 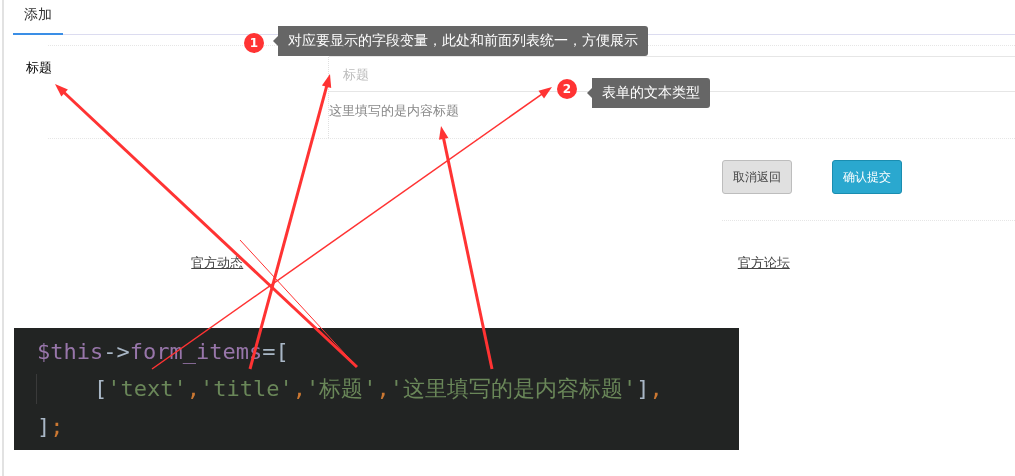 What do you see at coordinates (254, 43) in the screenshot?
I see `number-badge: 1` at bounding box center [254, 43].